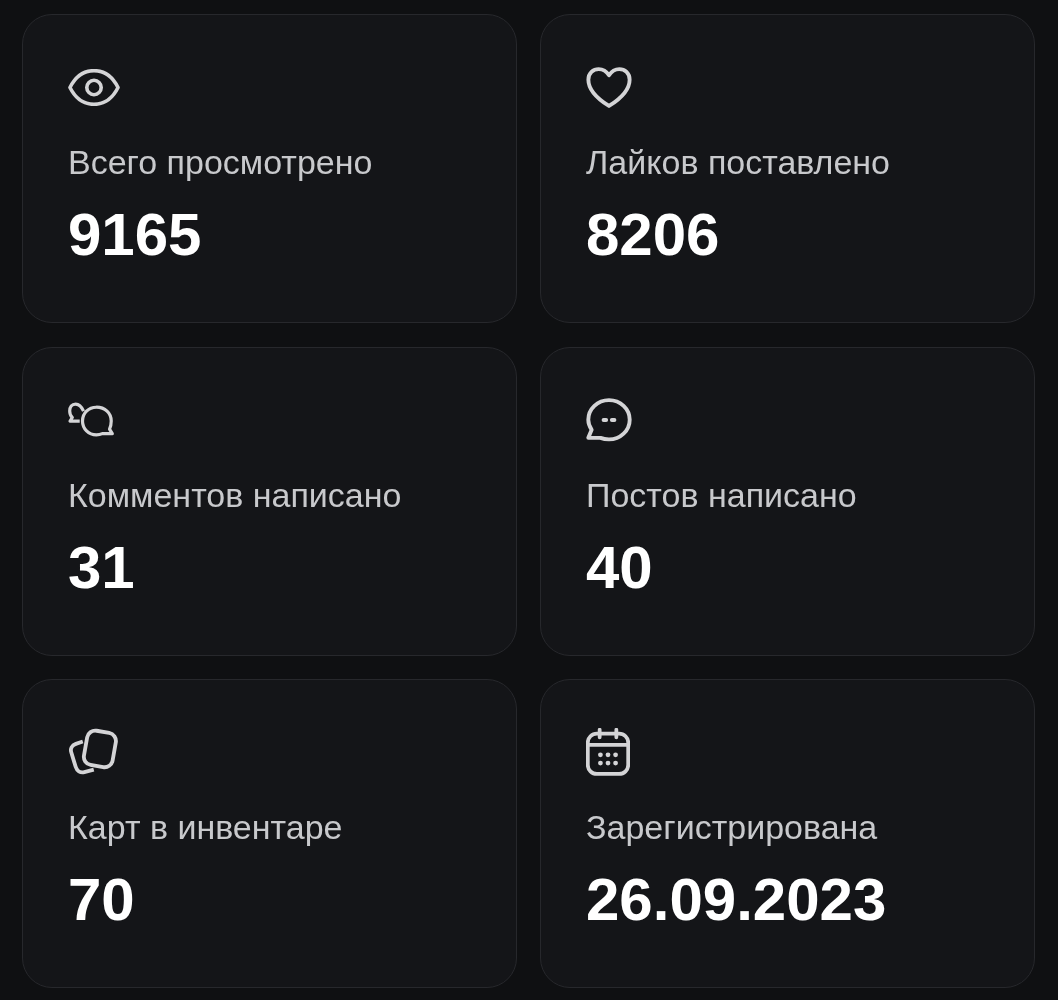  I want to click on stat-value: 40, so click(619, 567).